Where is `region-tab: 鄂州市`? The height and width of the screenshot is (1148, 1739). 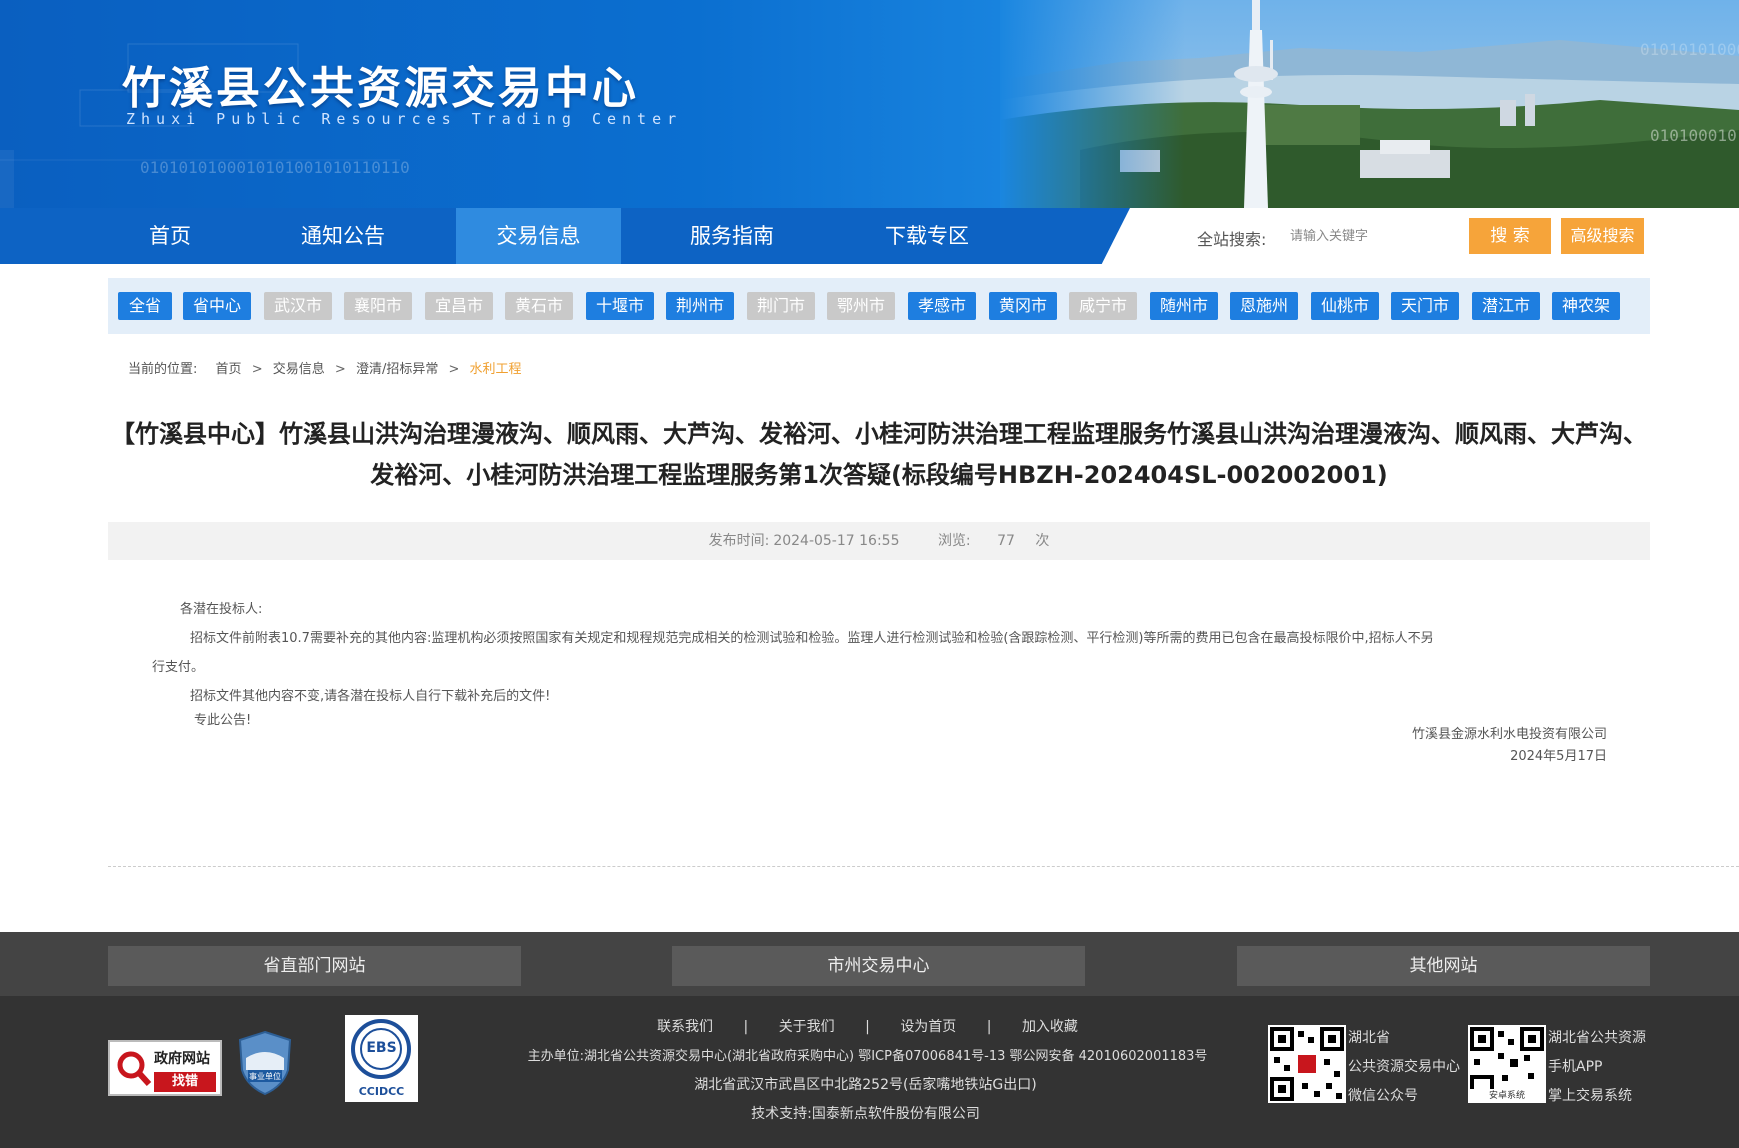 region-tab: 鄂州市 is located at coordinates (861, 306).